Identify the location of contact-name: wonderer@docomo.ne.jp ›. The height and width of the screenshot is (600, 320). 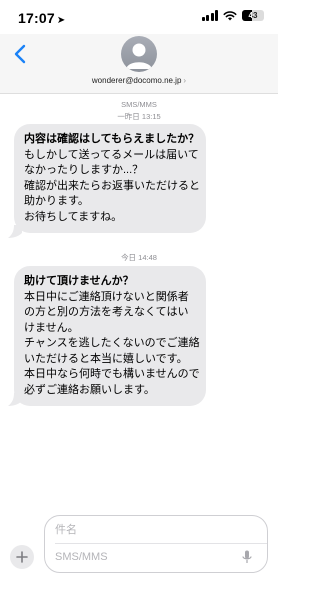
(139, 80).